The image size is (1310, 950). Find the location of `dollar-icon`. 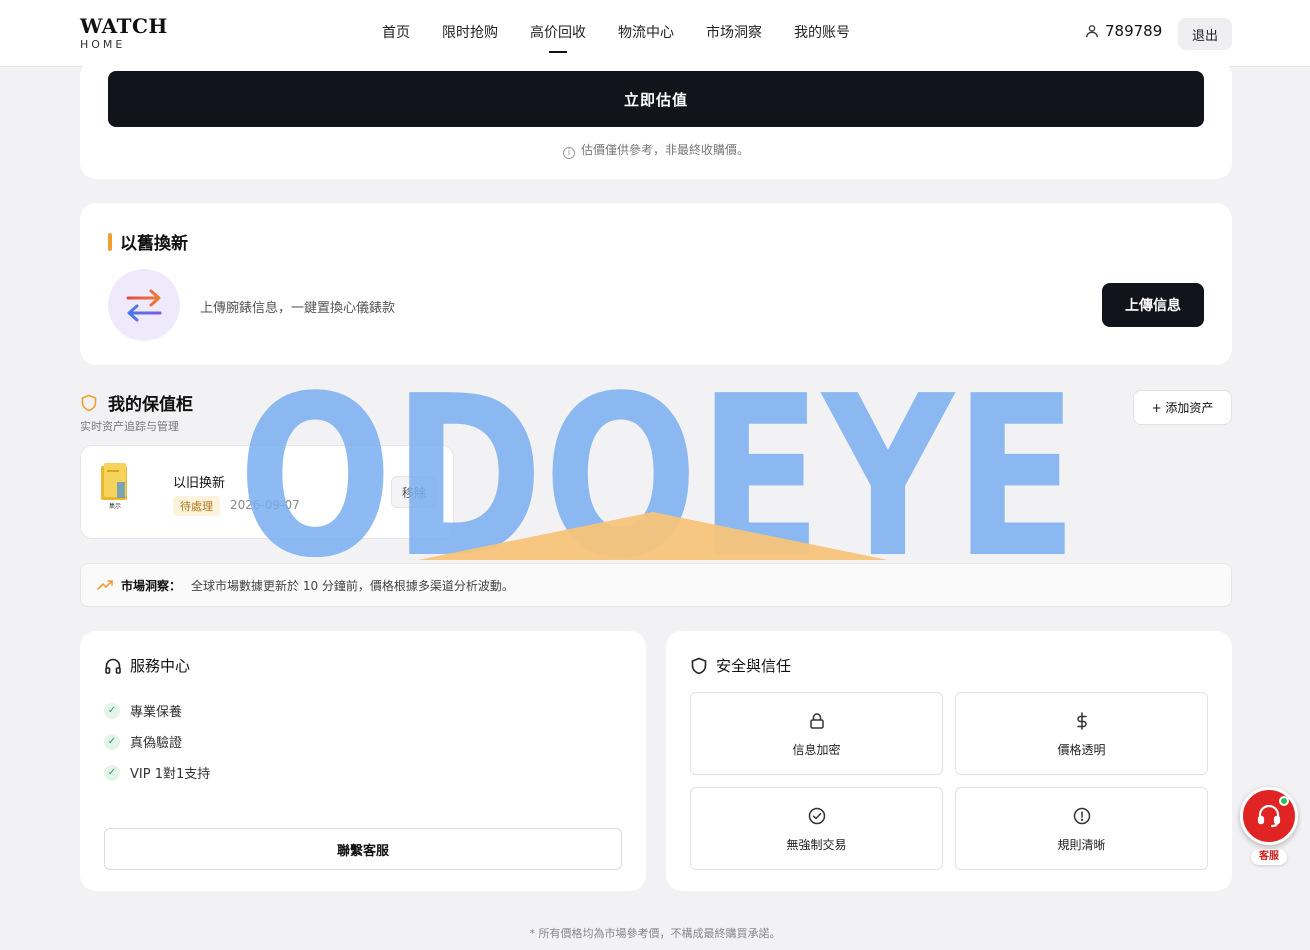

dollar-icon is located at coordinates (1082, 721).